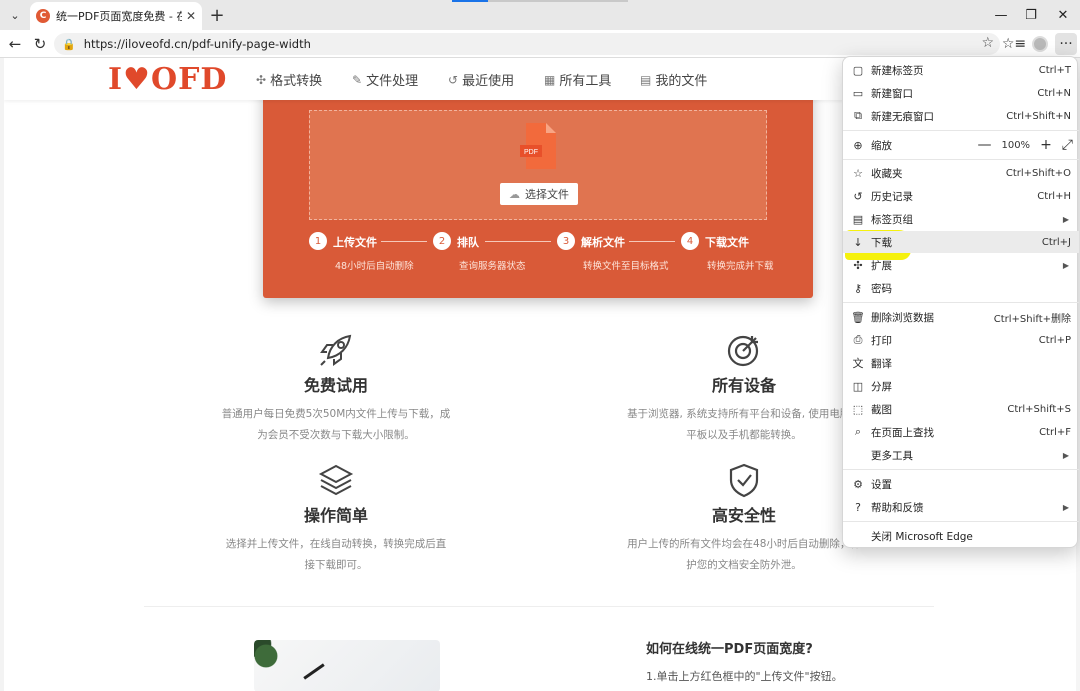 The width and height of the screenshot is (1080, 691). I want to click on menu-label: 关闭 Microsoft Edge, so click(922, 536).